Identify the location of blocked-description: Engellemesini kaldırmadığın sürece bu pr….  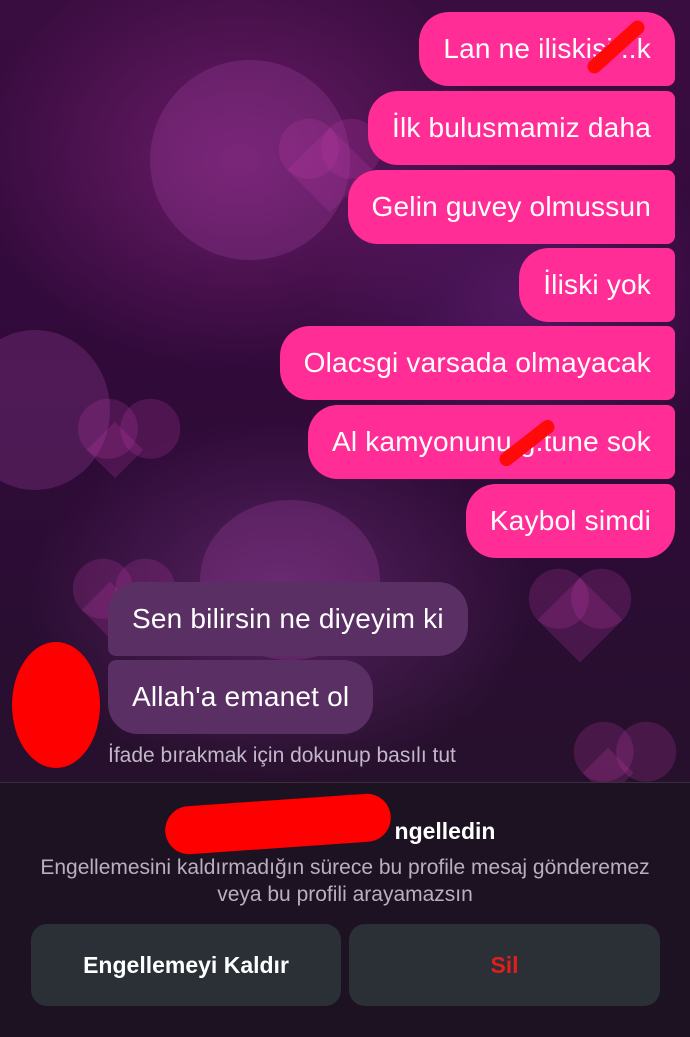
(345, 881).